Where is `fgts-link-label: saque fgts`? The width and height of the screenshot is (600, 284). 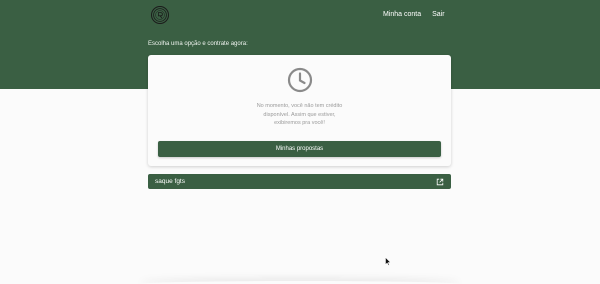
fgts-link-label: saque fgts is located at coordinates (170, 181).